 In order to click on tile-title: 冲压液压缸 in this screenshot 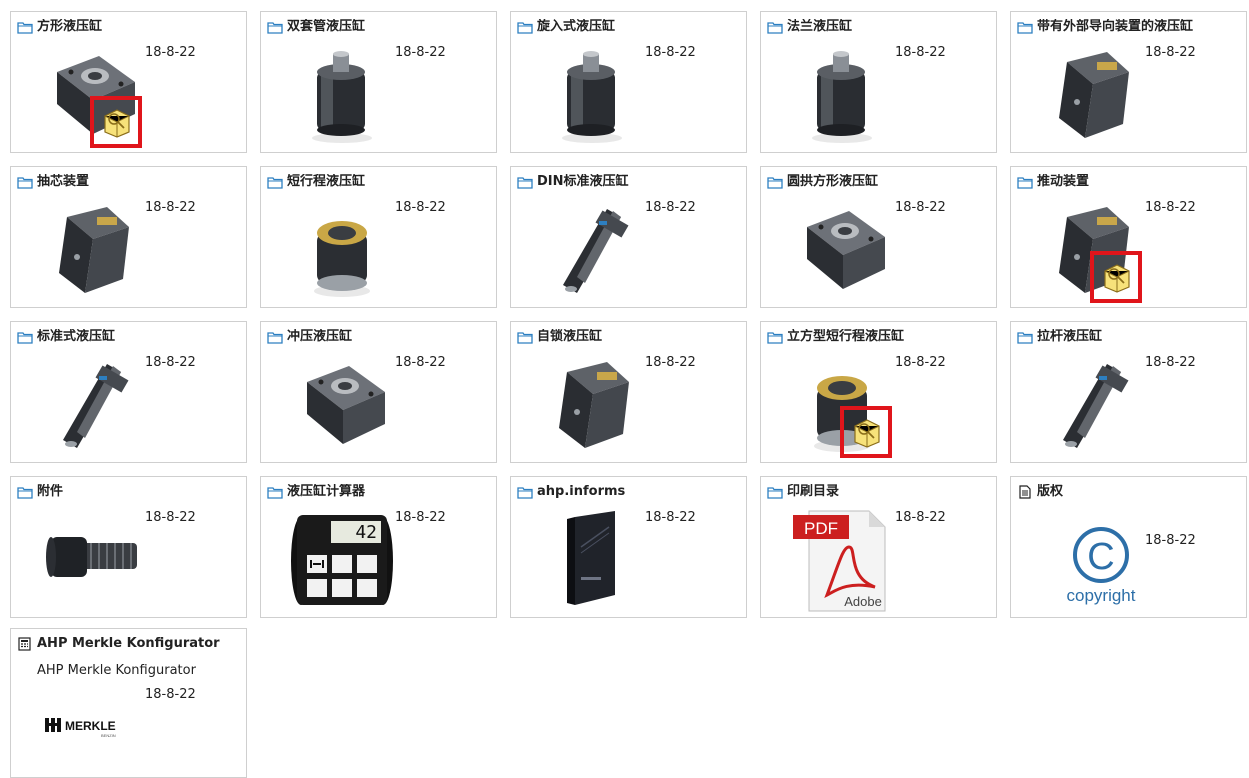, I will do `click(319, 337)`.